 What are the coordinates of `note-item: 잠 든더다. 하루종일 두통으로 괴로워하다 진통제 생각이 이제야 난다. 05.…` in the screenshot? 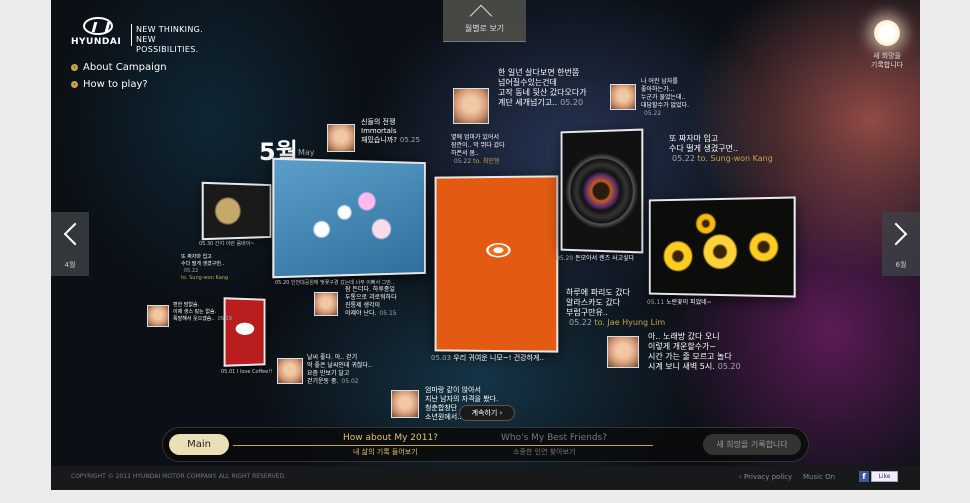 It's located at (371, 301).